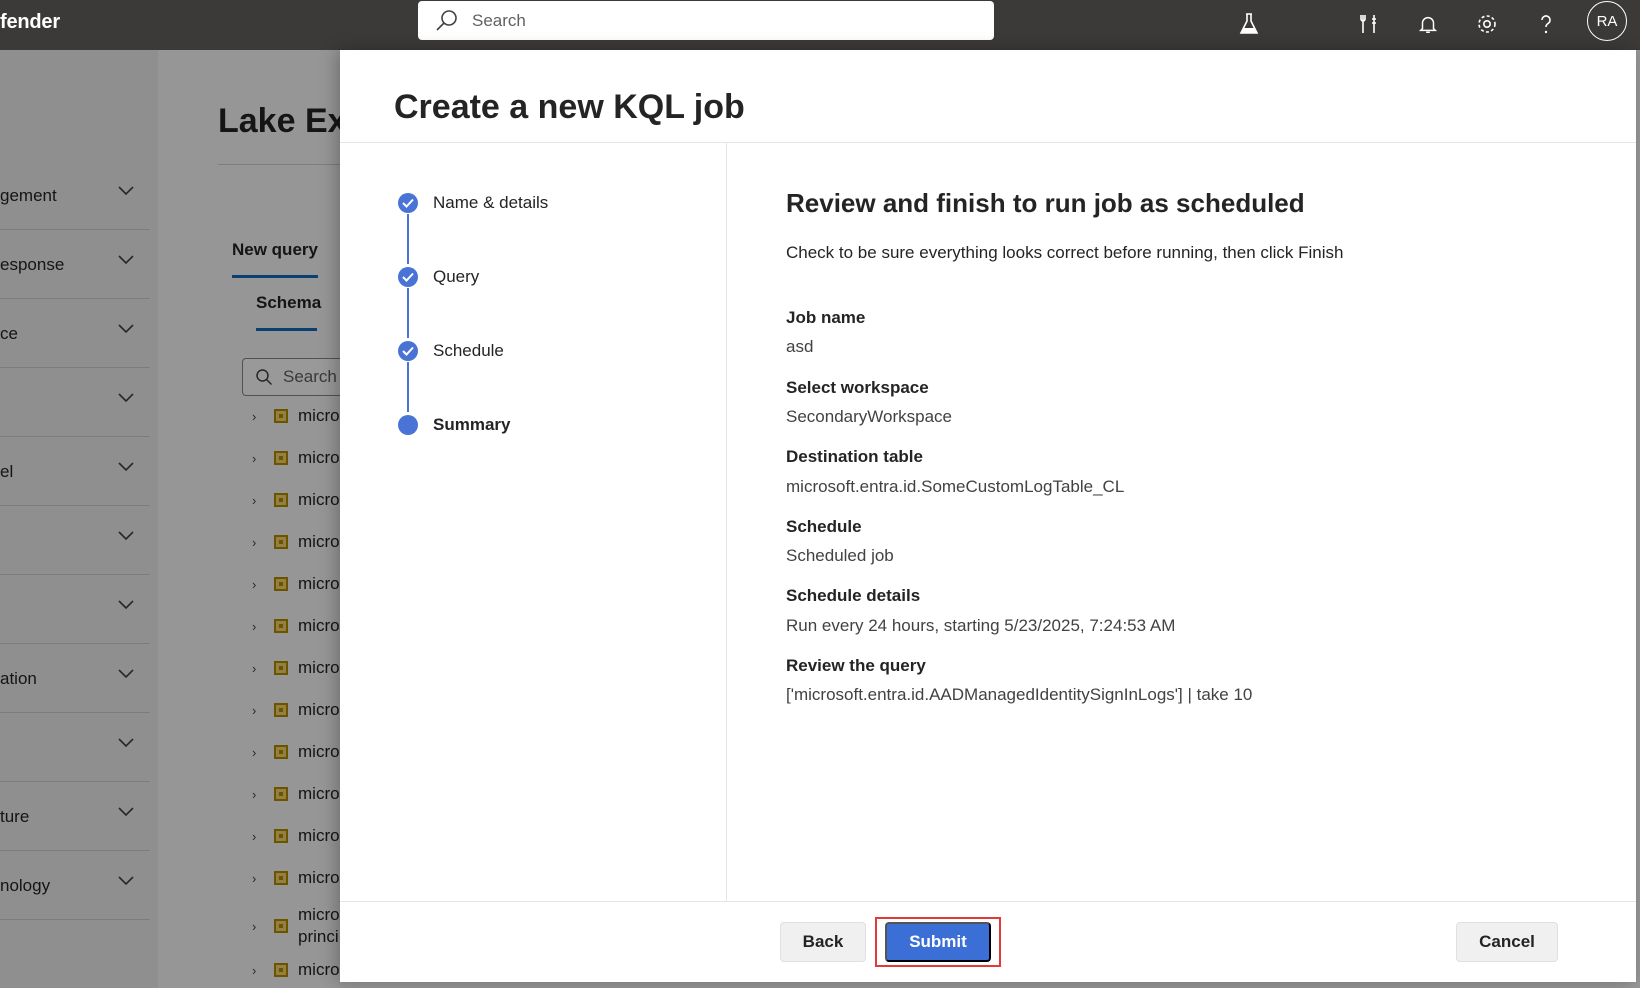  I want to click on field-label-workspace: Select workspace, so click(857, 387).